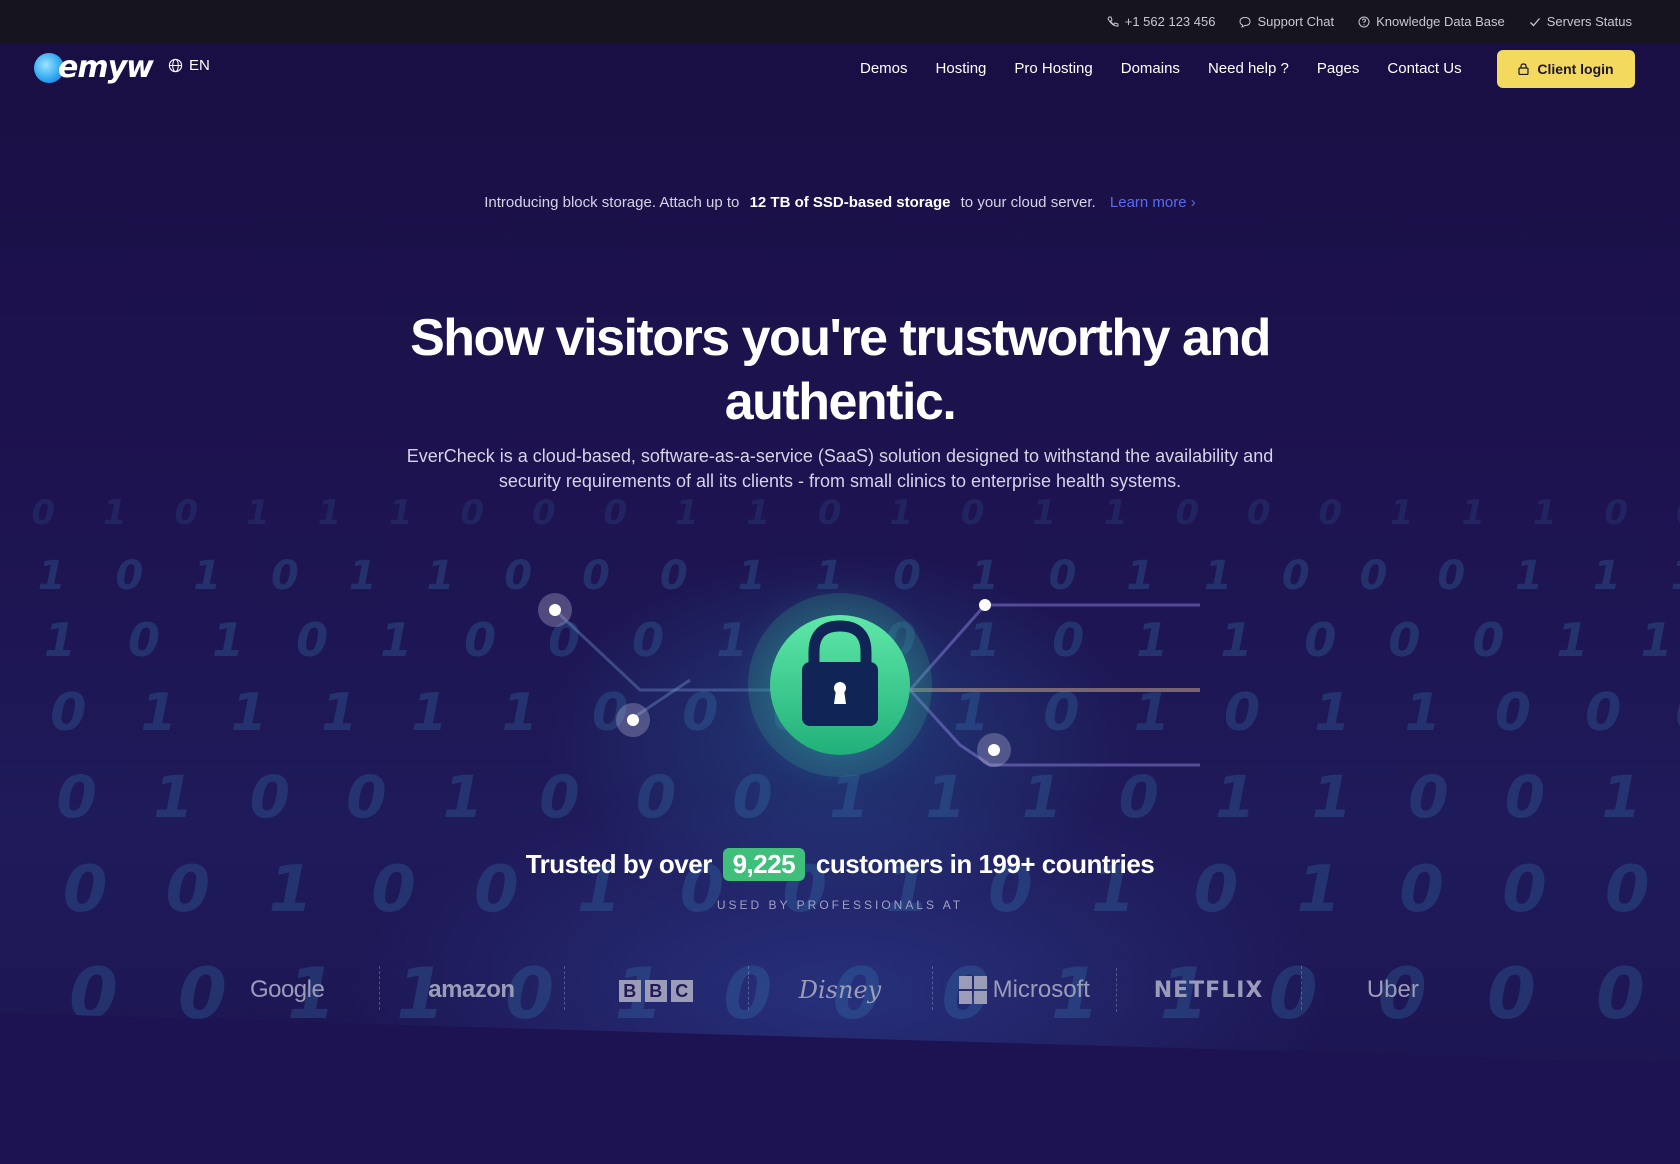  I want to click on lock-icon, so click(1523, 69).